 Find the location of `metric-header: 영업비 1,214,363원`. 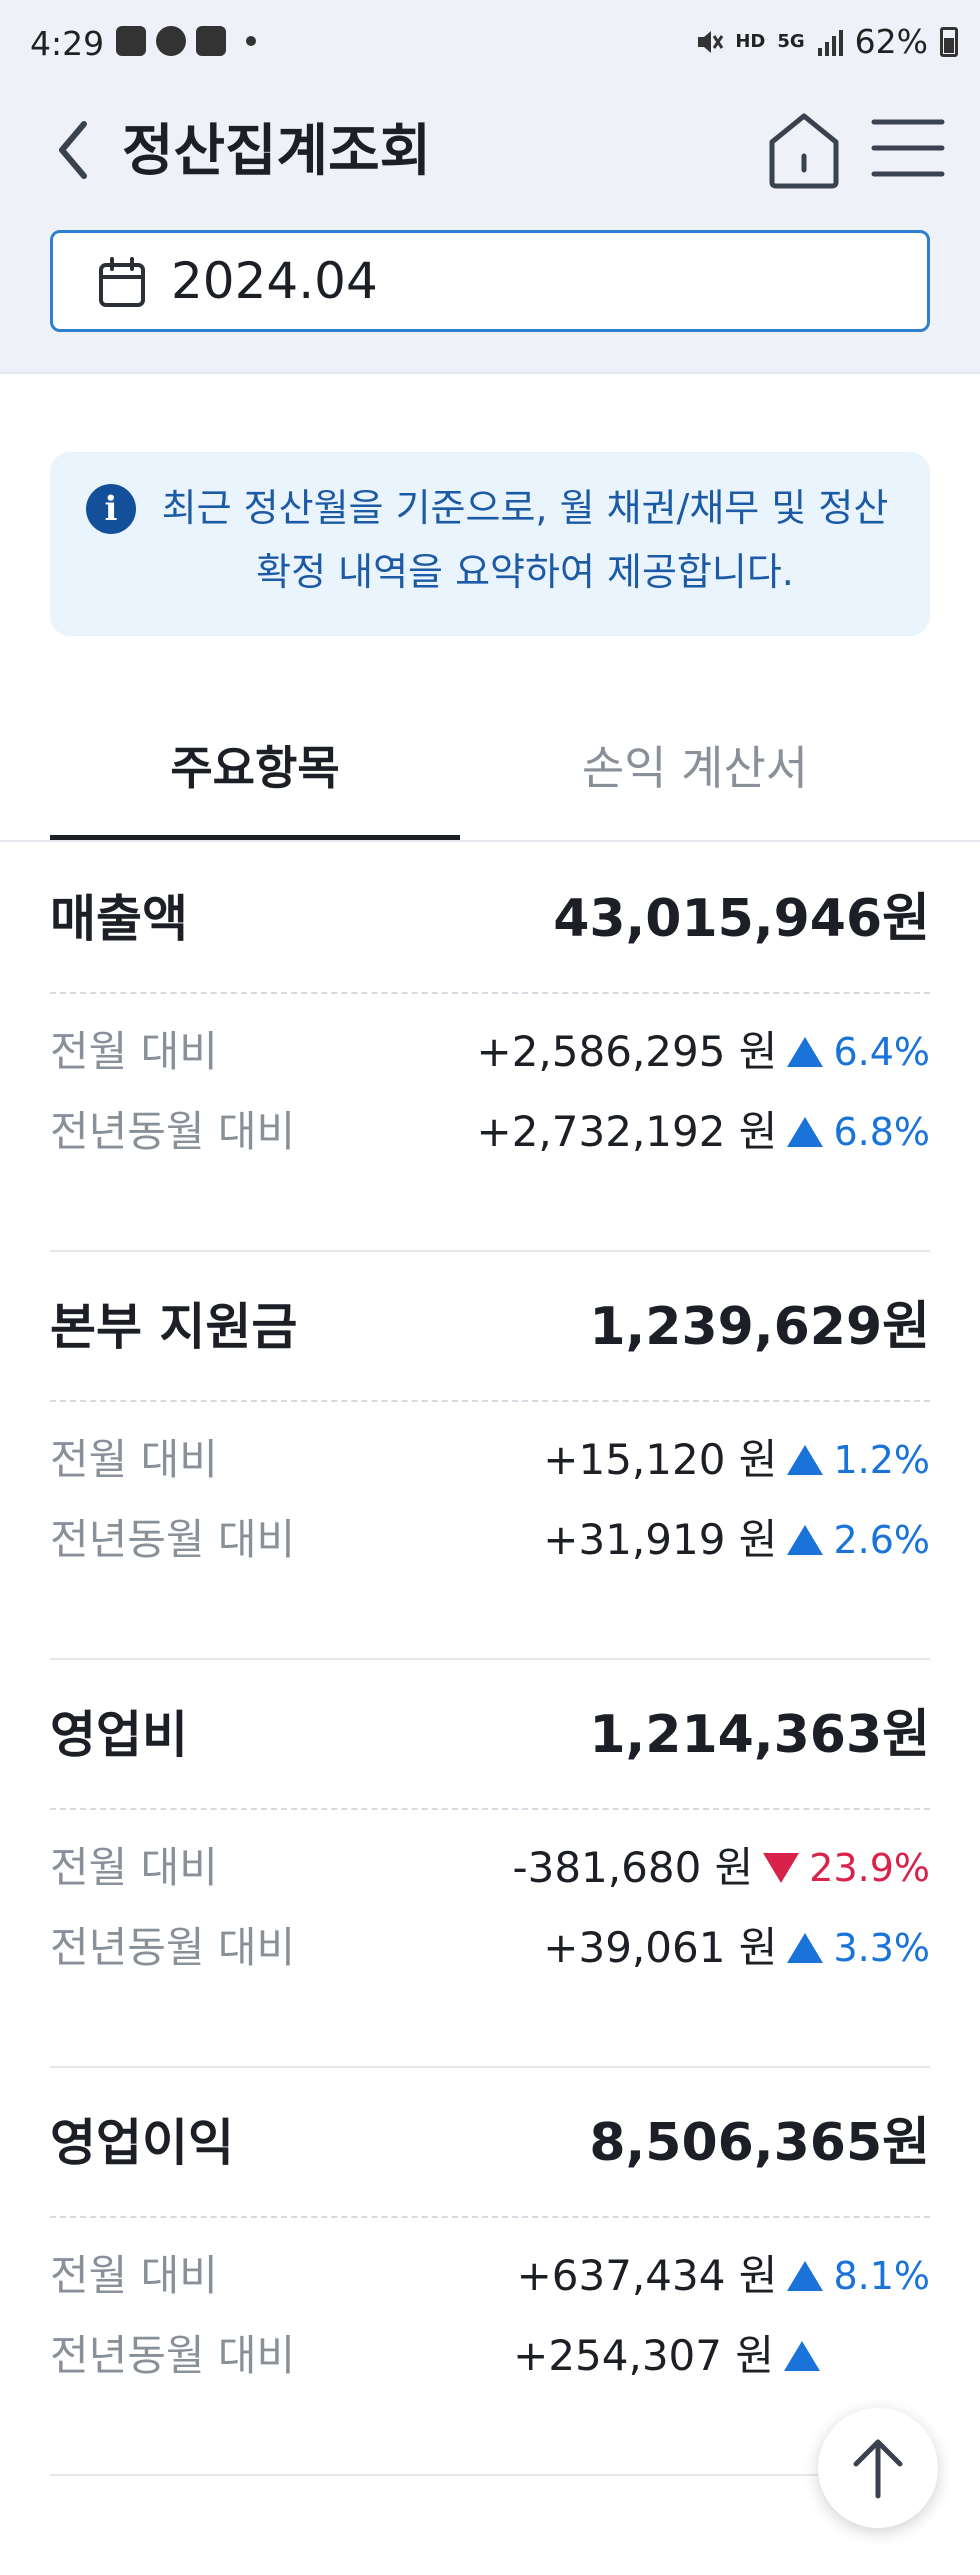

metric-header: 영업비 1,214,363원 is located at coordinates (490, 1735).